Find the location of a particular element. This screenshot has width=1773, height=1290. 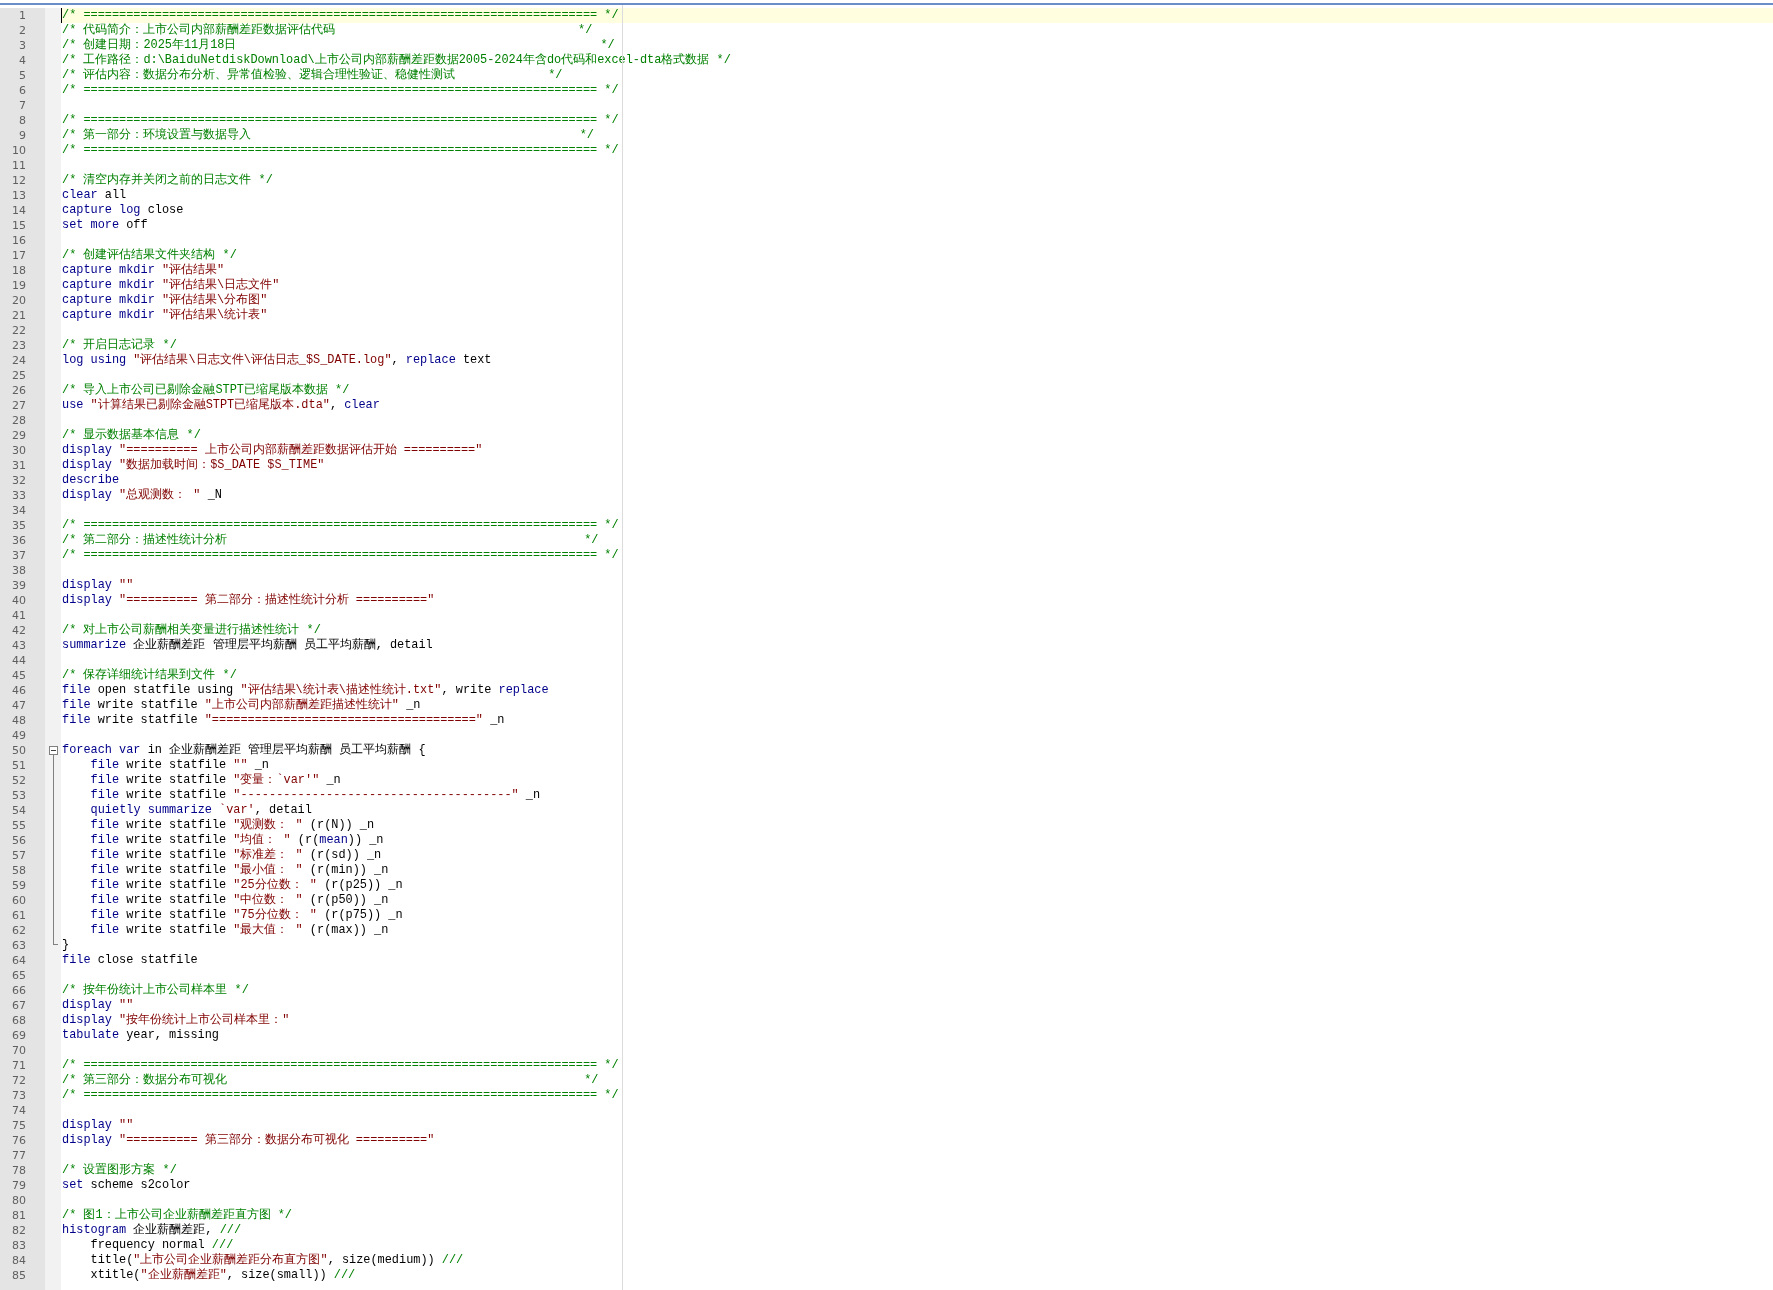

line-number: 40 is located at coordinates (19, 600).